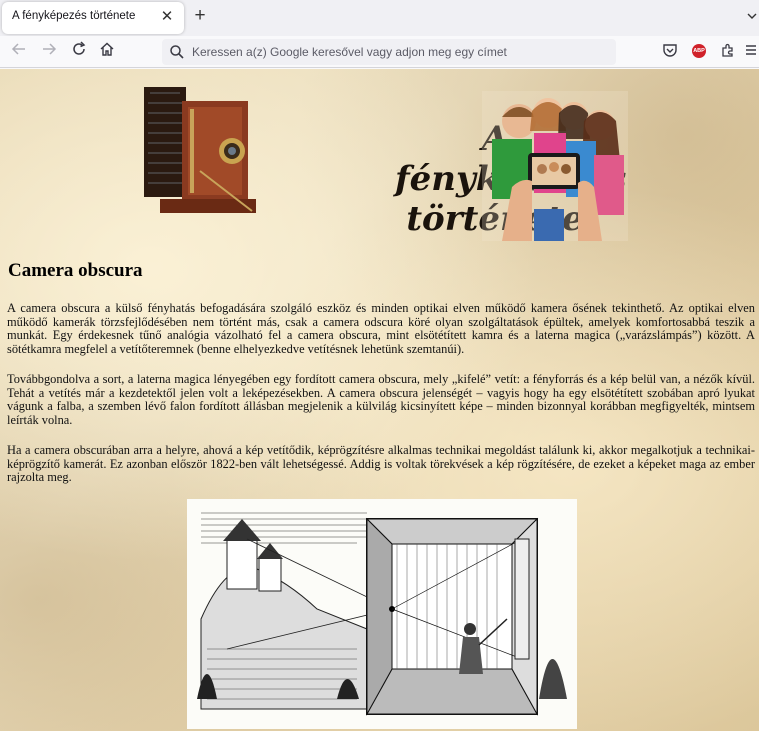 This screenshot has height=731, width=759. What do you see at coordinates (751, 52) in the screenshot?
I see `menu-icon` at bounding box center [751, 52].